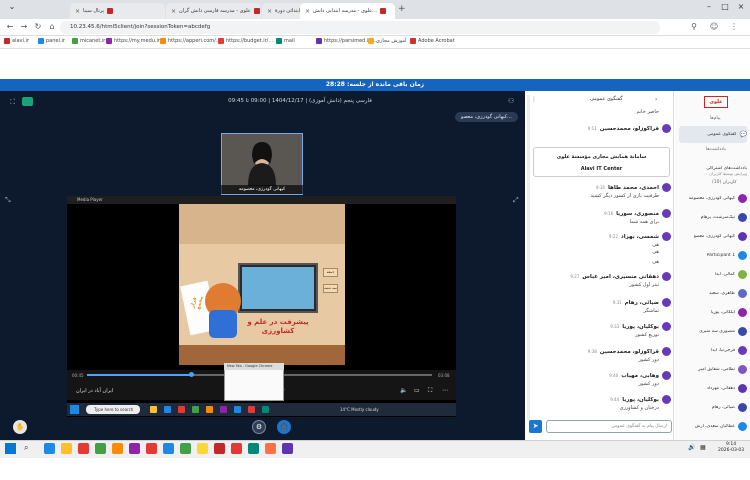 The height and width of the screenshot is (480, 750). Describe the element at coordinates (387, 41) in the screenshot. I see `bookmark-item: آموزش مجازی` at that location.